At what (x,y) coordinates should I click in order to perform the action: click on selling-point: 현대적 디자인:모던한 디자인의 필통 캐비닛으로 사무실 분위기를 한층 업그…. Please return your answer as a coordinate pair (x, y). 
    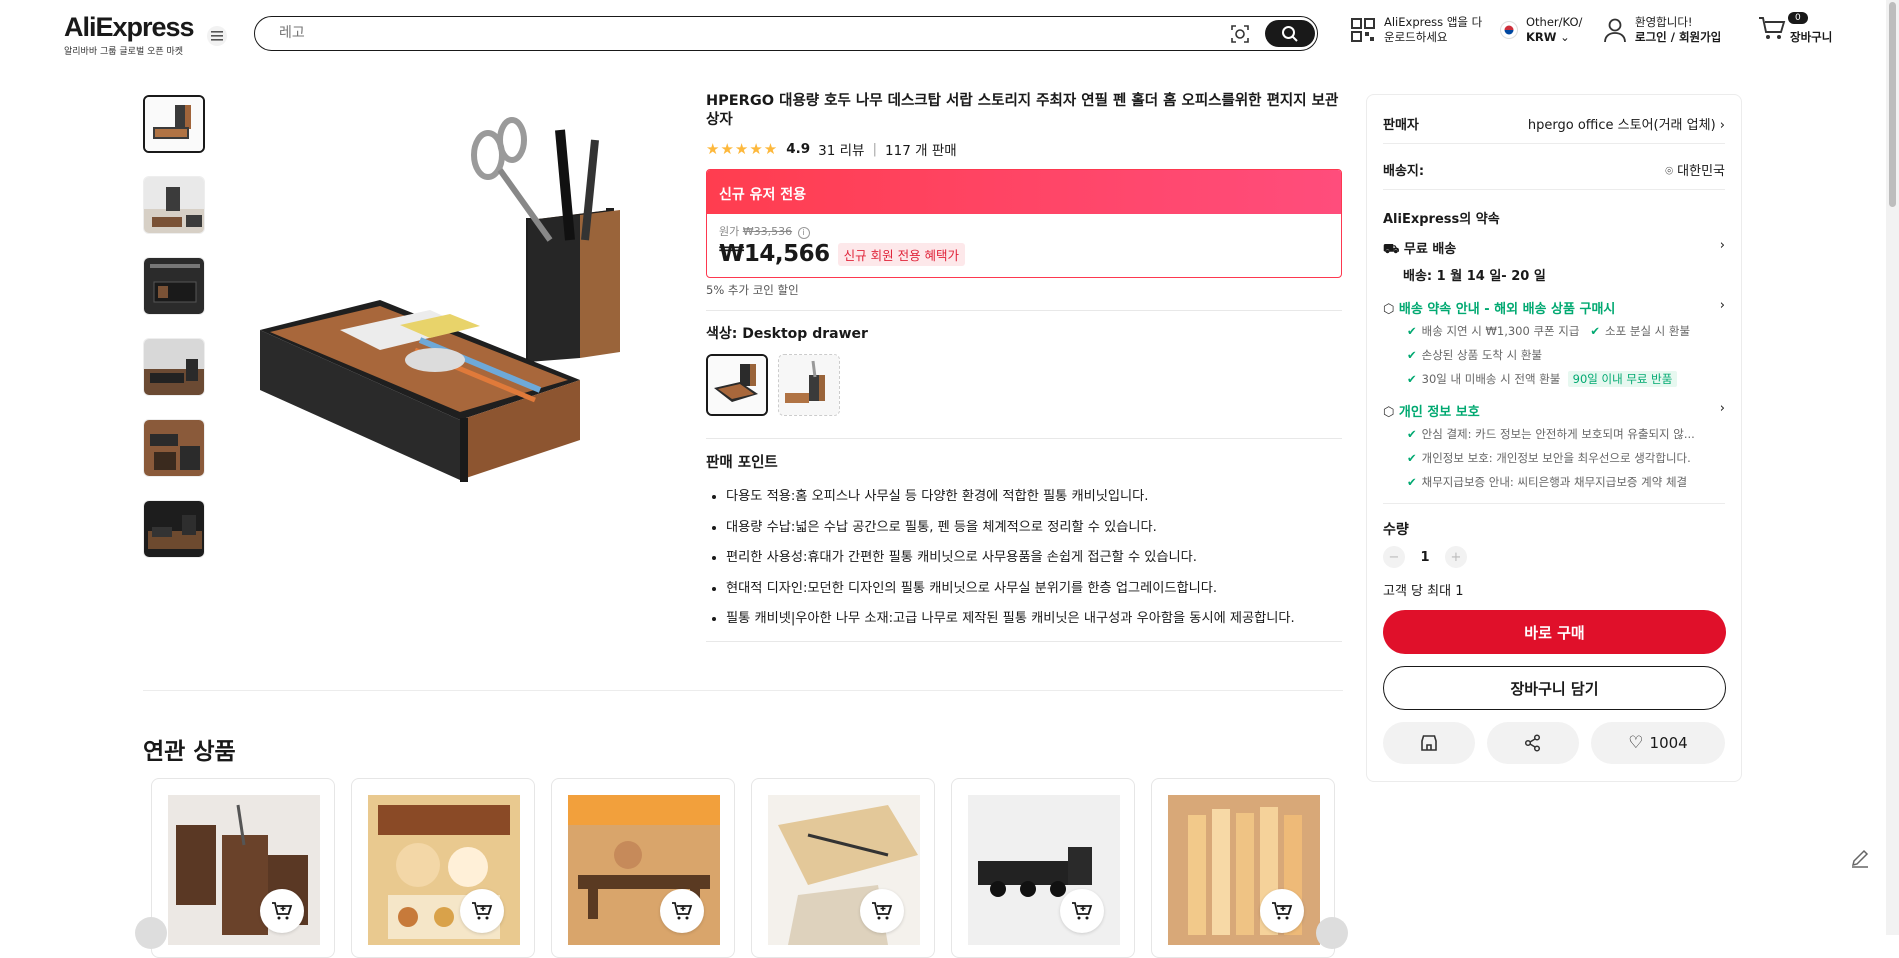
    Looking at the image, I should click on (1034, 589).